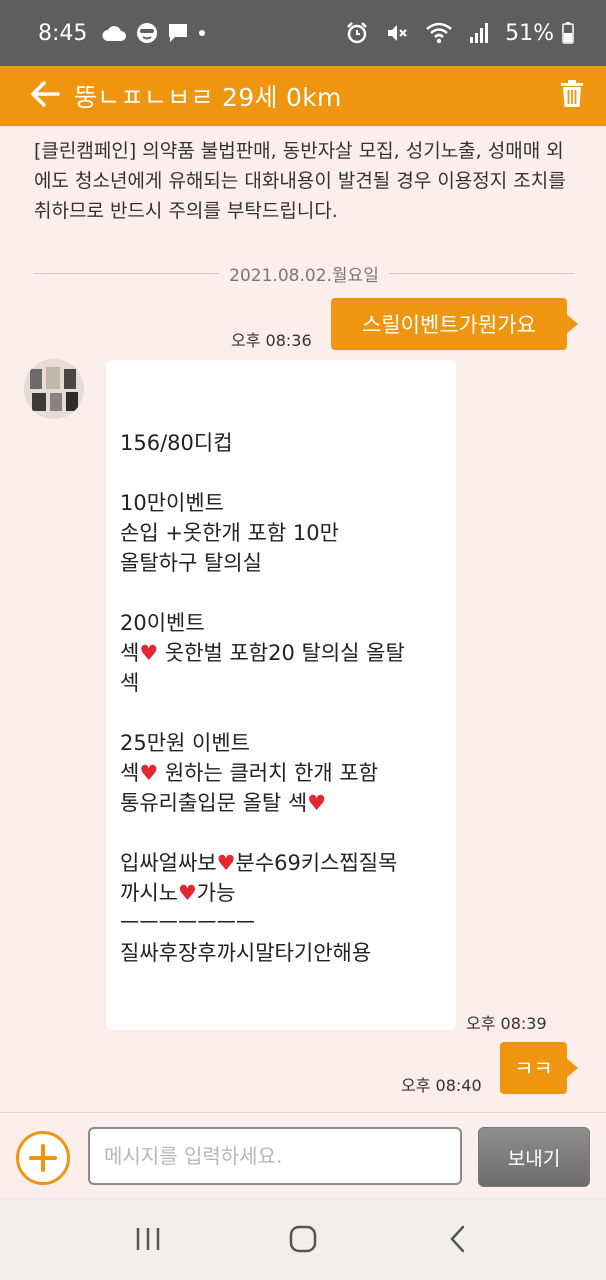  What do you see at coordinates (533, 1068) in the screenshot?
I see `outgoing-message: ㅋㅋ` at bounding box center [533, 1068].